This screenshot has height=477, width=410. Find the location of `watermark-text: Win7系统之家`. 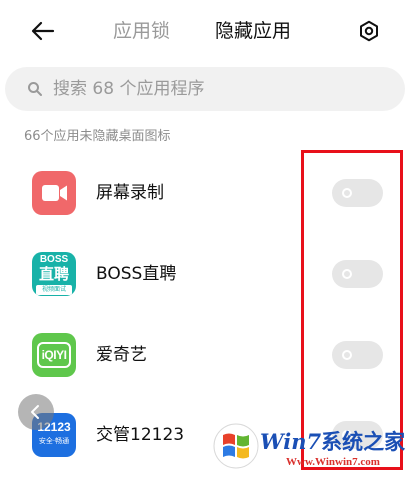

watermark-text: Win7系统之家 is located at coordinates (332, 441).